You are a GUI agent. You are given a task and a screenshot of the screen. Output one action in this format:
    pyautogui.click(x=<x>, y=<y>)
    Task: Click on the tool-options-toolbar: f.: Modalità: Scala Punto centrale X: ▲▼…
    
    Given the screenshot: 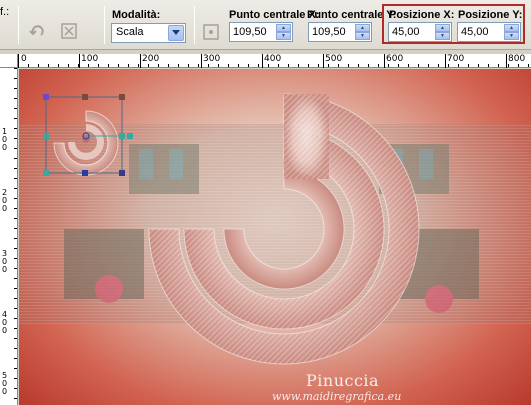 What is the action you would take?
    pyautogui.click(x=265, y=25)
    